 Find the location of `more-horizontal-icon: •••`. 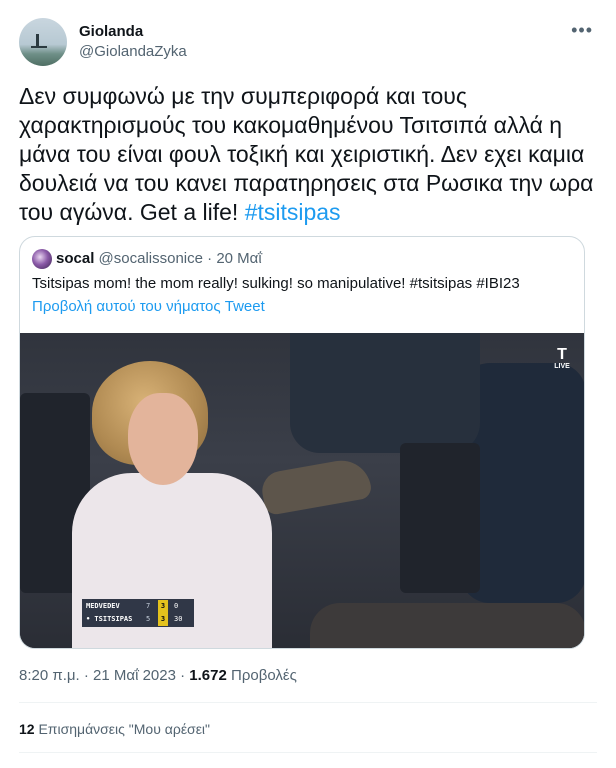

more-horizontal-icon: ••• is located at coordinates (582, 30).